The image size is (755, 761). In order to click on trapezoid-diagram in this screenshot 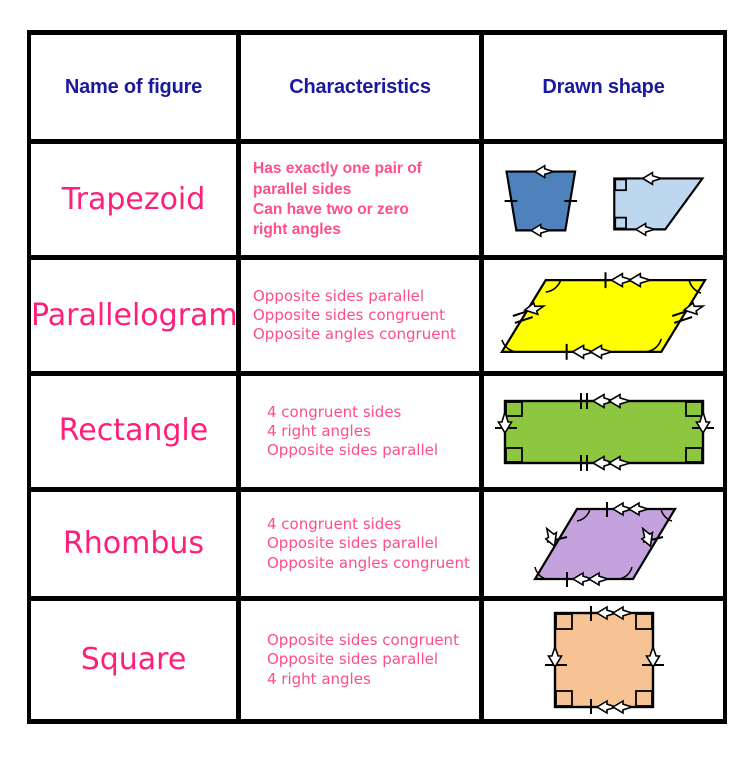, I will do `click(604, 200)`.